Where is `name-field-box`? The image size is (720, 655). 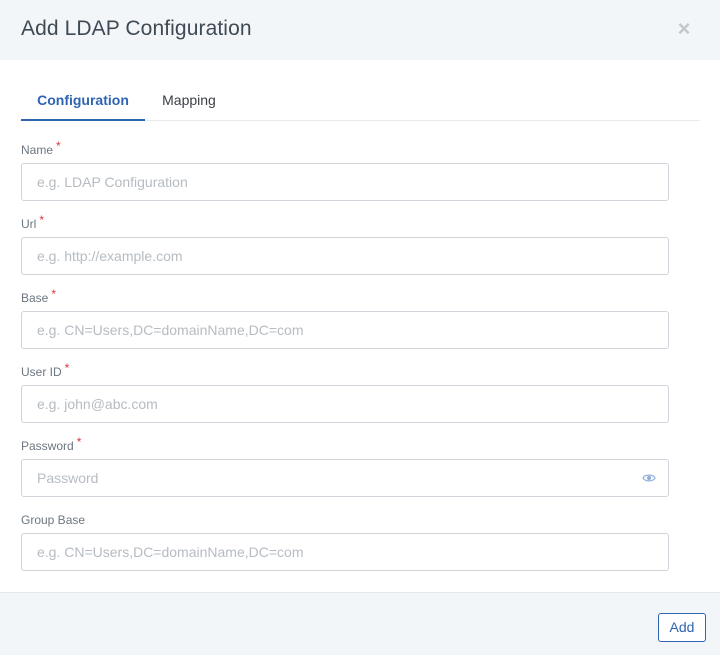
name-field-box is located at coordinates (345, 182).